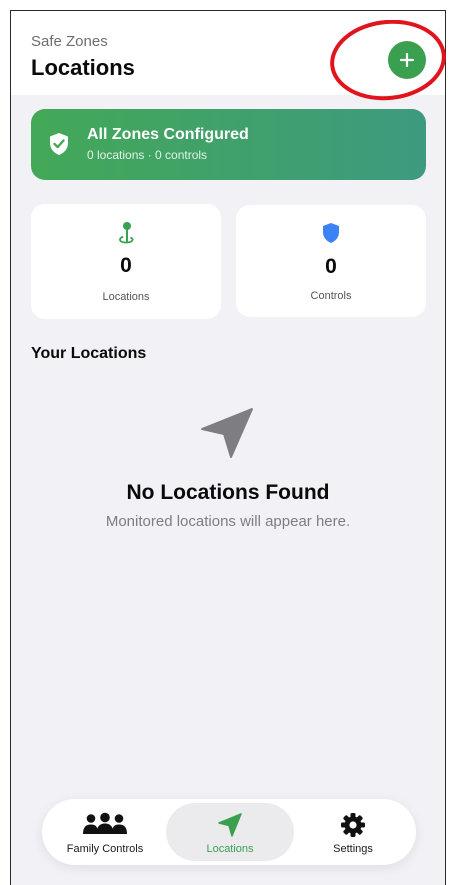  Describe the element at coordinates (105, 849) in the screenshot. I see `tab-label-family-controls: Family Controls` at that location.